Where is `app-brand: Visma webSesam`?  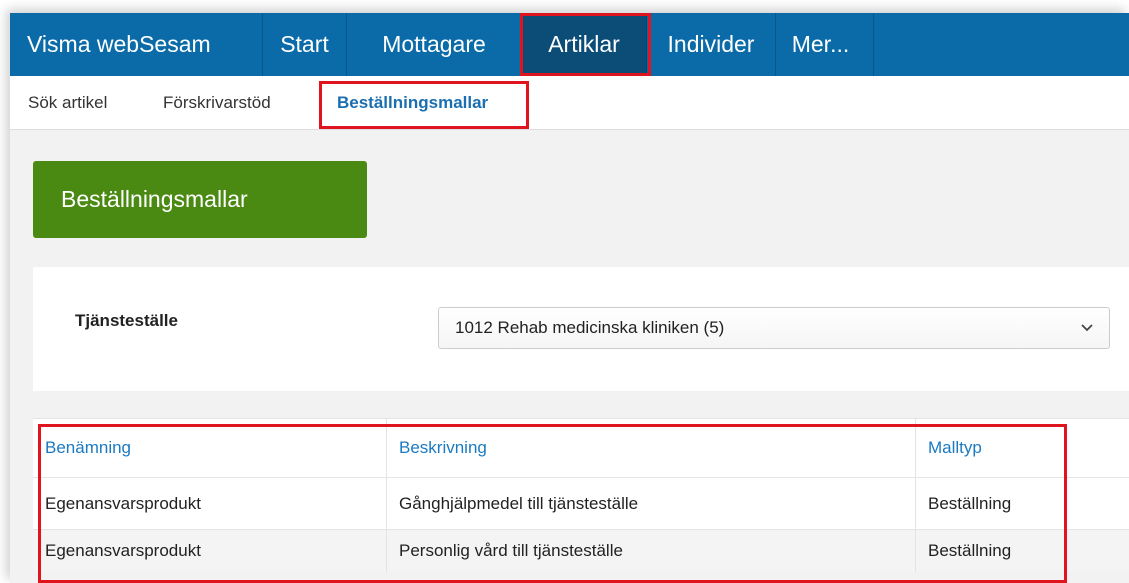
app-brand: Visma webSesam is located at coordinates (136, 44).